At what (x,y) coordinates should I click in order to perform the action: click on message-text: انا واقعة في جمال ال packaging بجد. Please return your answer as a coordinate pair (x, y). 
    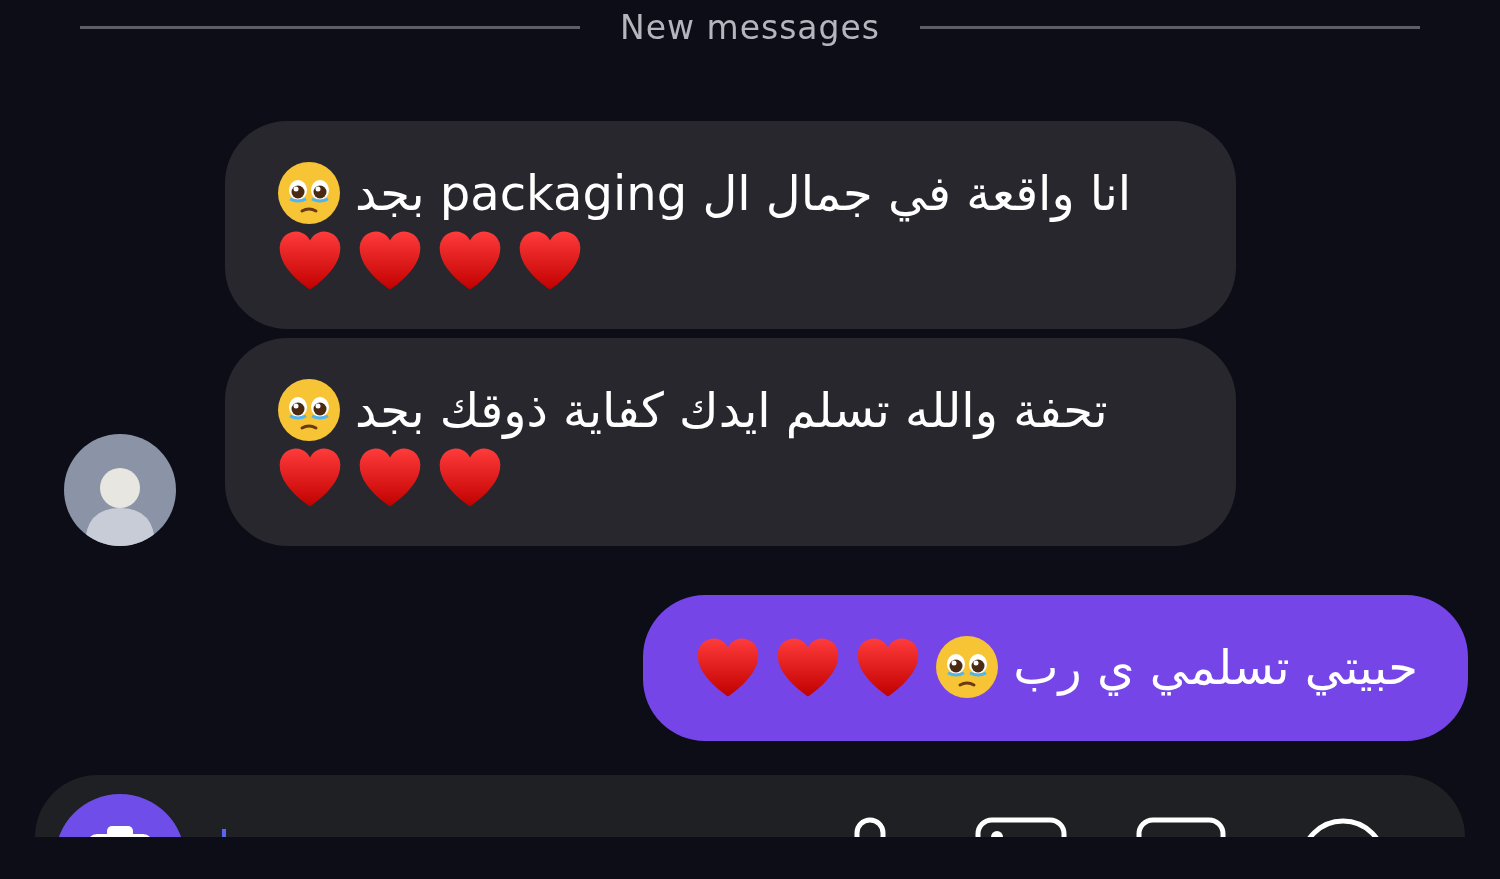
    Looking at the image, I should click on (743, 193).